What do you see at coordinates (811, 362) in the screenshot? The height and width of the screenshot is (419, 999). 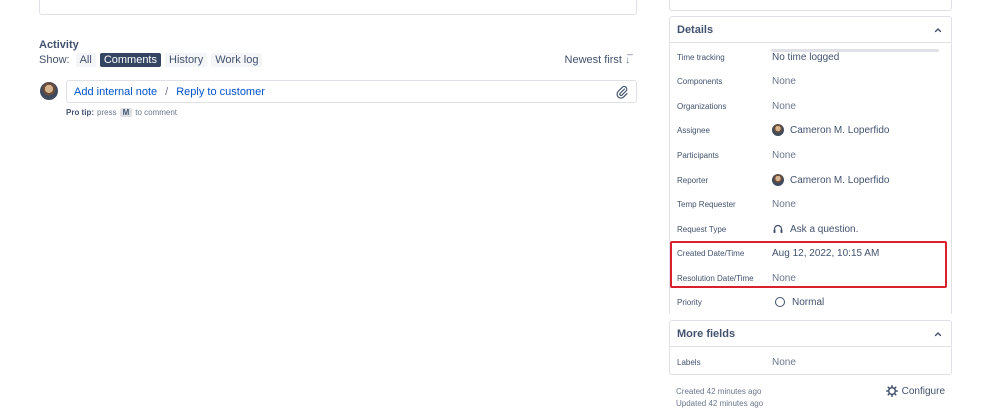 I see `field-labels: Labels None` at bounding box center [811, 362].